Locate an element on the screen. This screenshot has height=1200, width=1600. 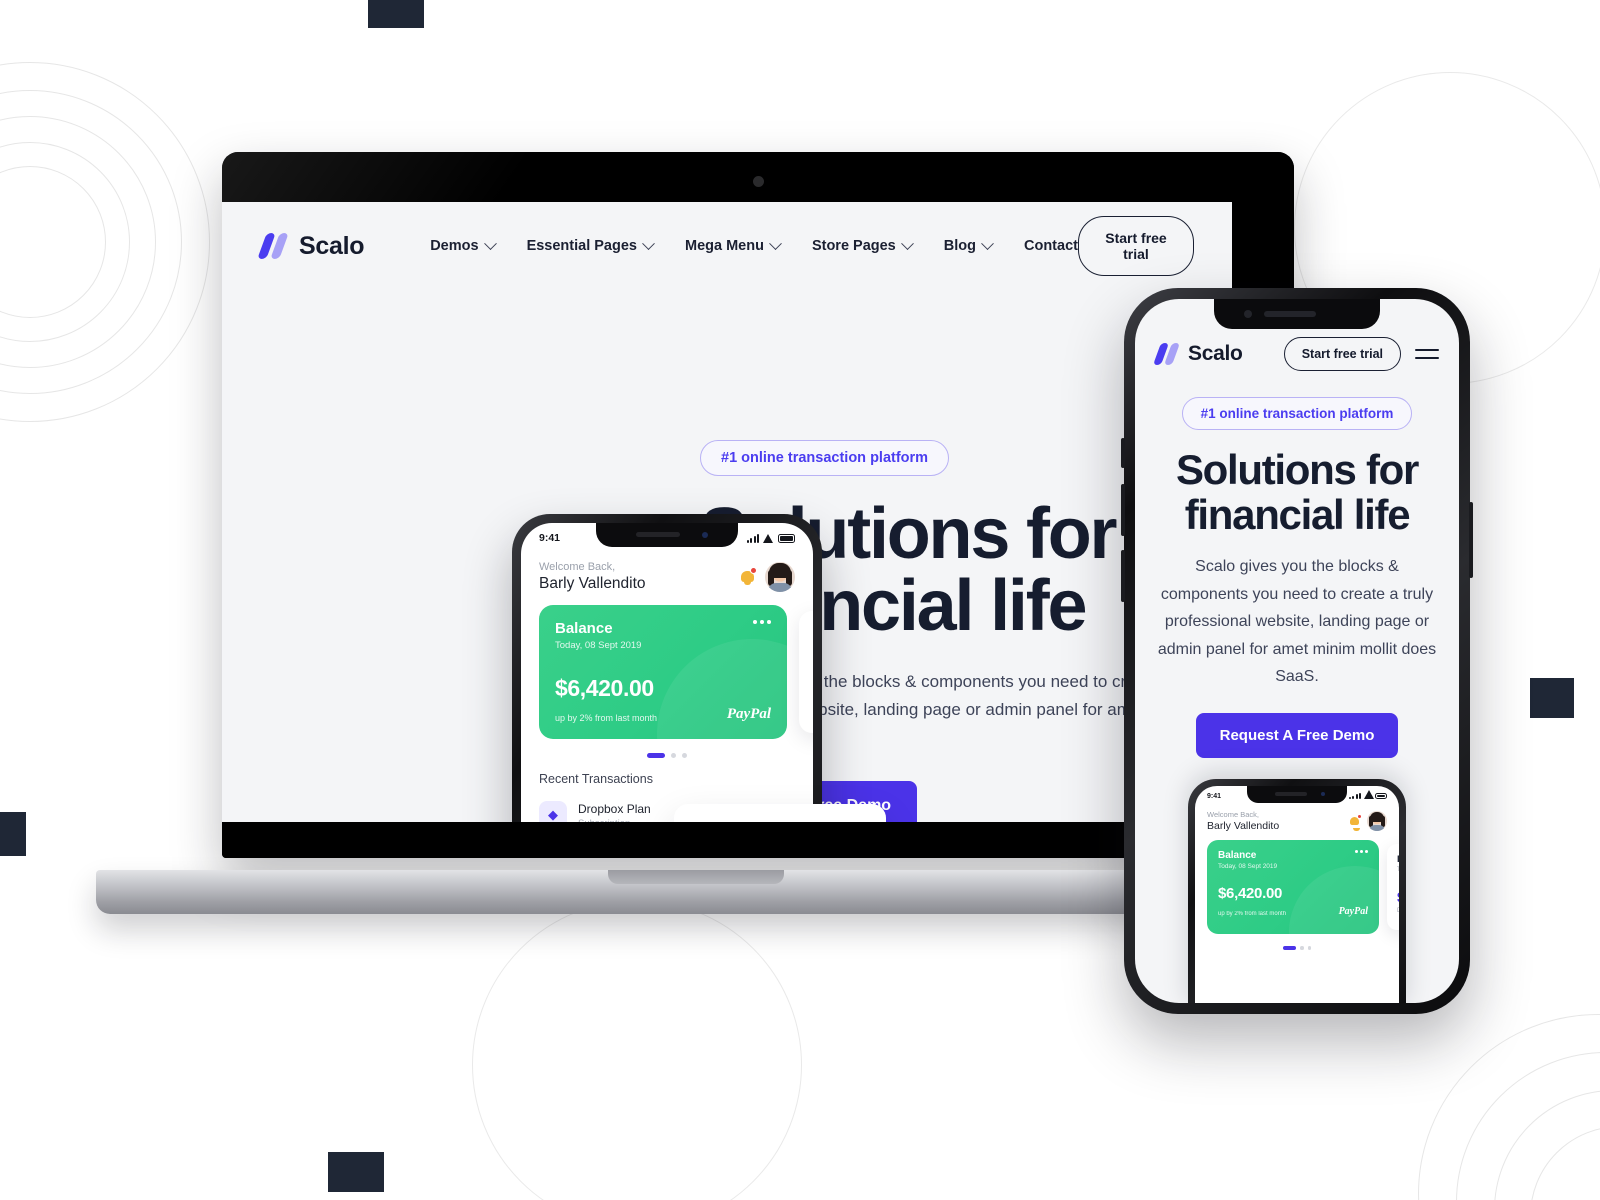
nav-item-mega-menu: Mega Menu is located at coordinates (733, 245).